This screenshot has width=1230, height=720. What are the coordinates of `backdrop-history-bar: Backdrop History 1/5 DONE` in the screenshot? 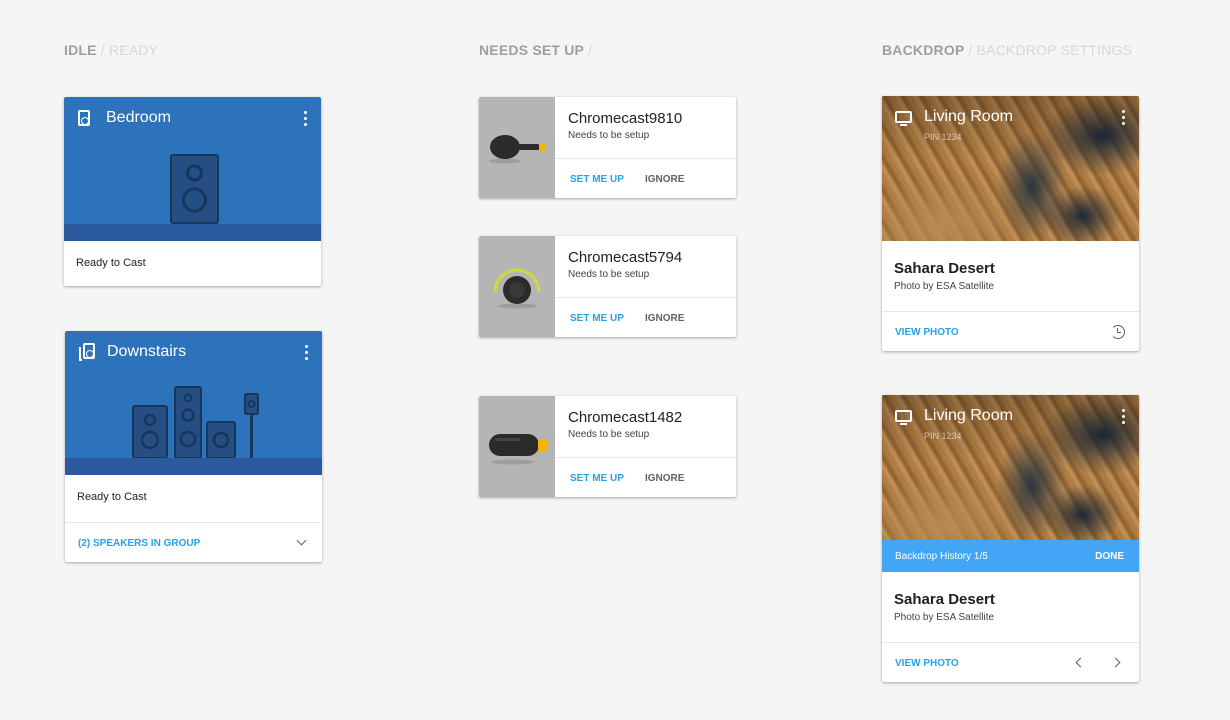 It's located at (1010, 556).